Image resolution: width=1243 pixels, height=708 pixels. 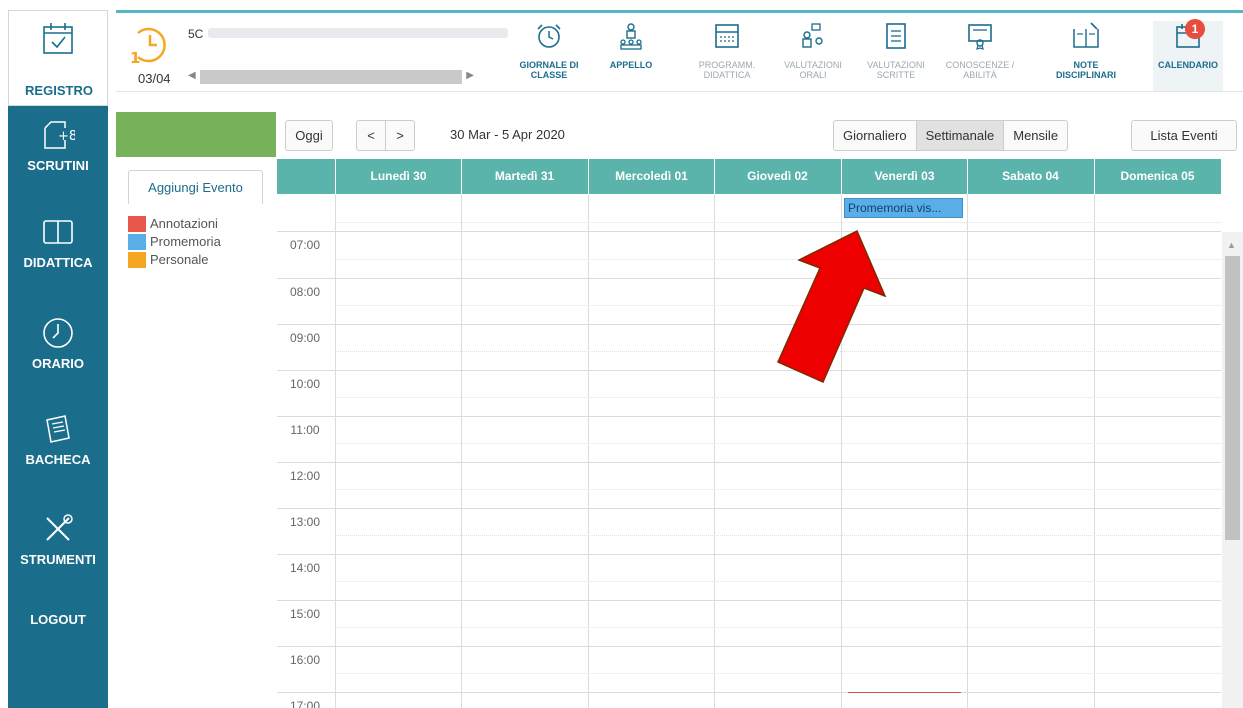 What do you see at coordinates (1030, 176) in the screenshot?
I see `day-header: Sabato 04` at bounding box center [1030, 176].